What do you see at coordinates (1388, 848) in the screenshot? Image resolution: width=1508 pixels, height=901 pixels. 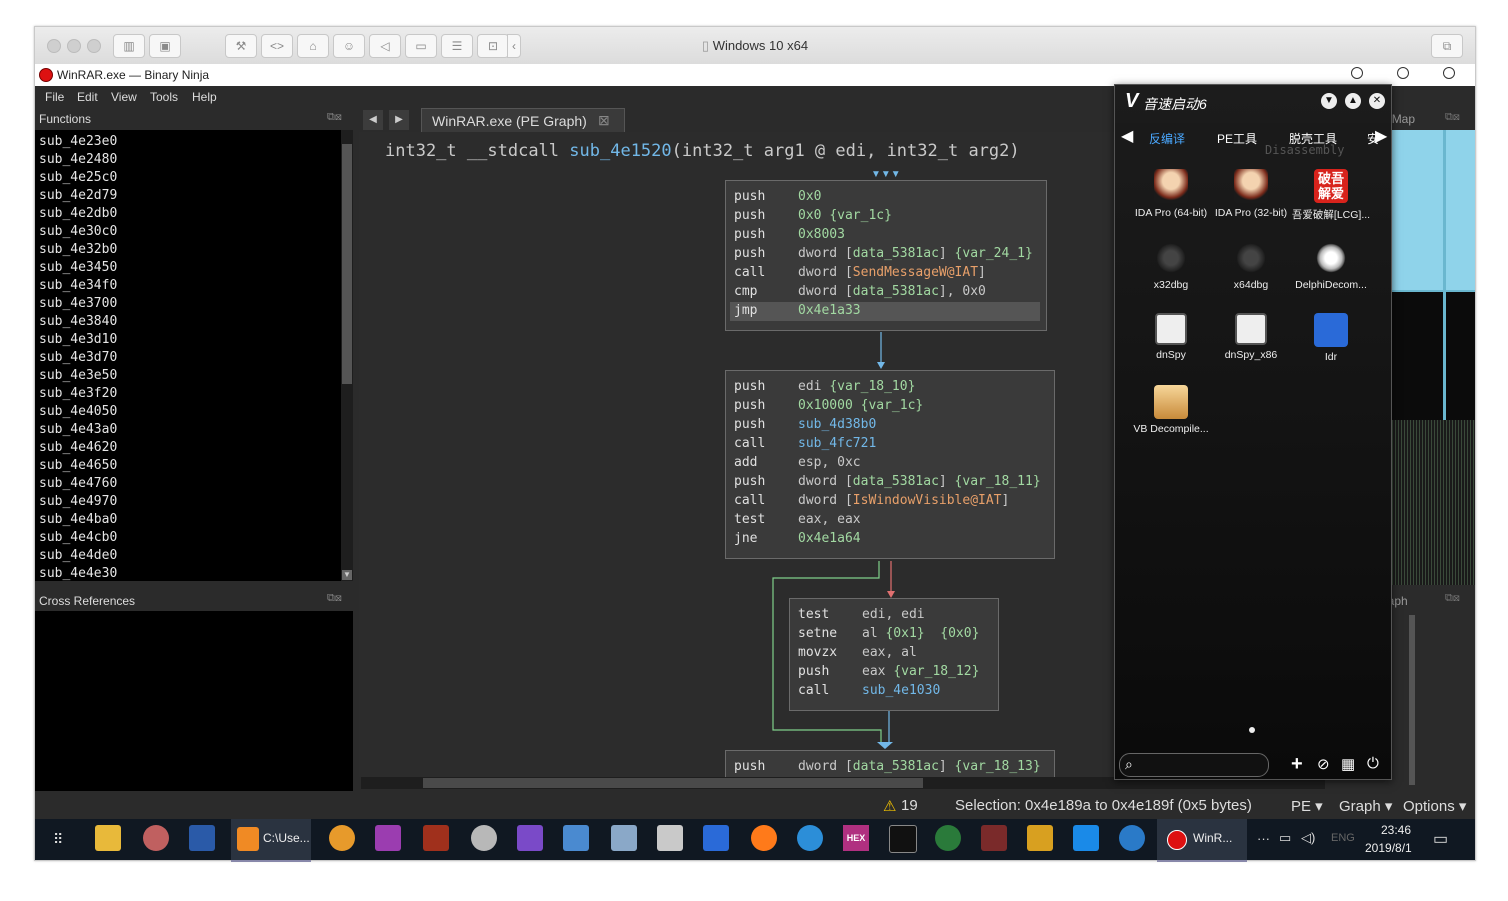 I see `clock-date: 2019/8/1` at bounding box center [1388, 848].